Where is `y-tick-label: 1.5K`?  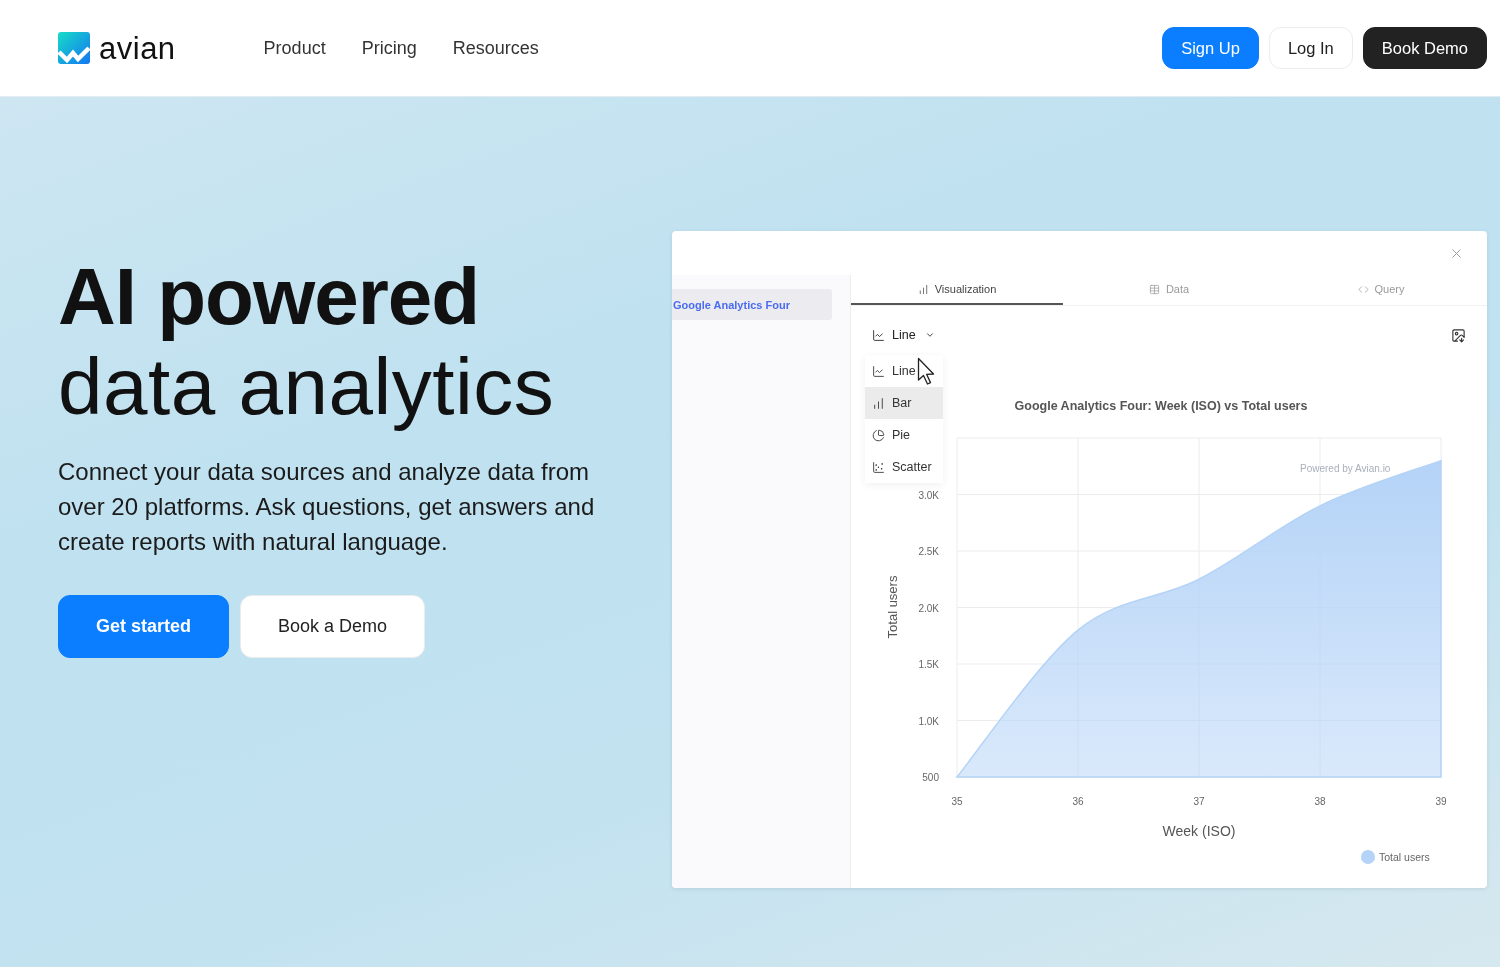
y-tick-label: 1.5K is located at coordinates (928, 664).